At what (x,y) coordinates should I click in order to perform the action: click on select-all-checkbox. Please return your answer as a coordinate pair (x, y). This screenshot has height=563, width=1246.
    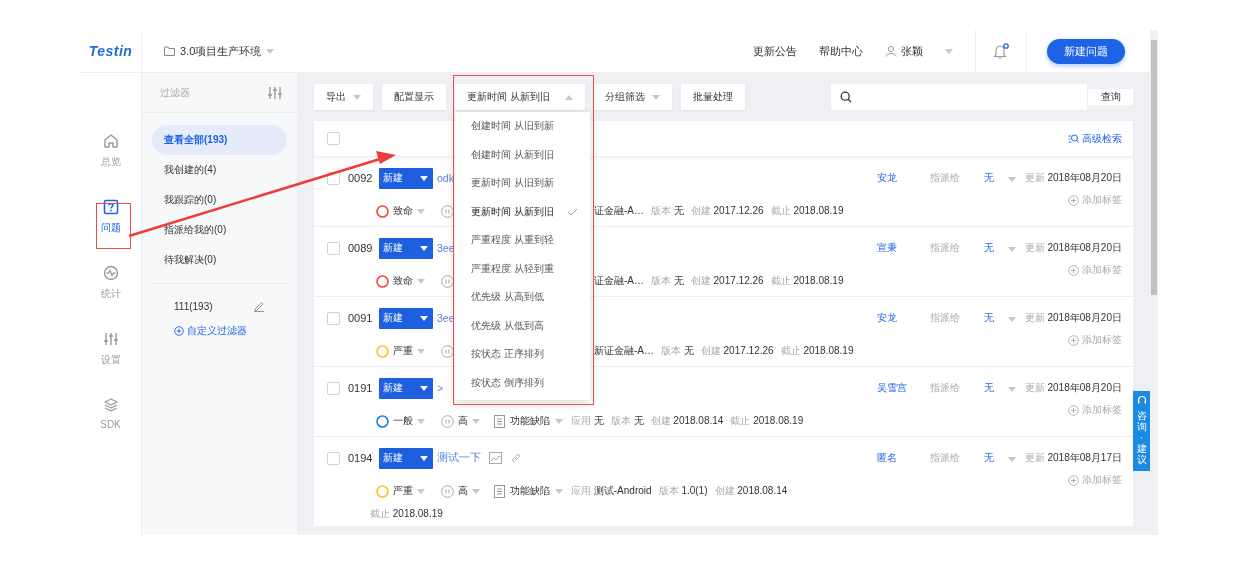
    Looking at the image, I should click on (333, 138).